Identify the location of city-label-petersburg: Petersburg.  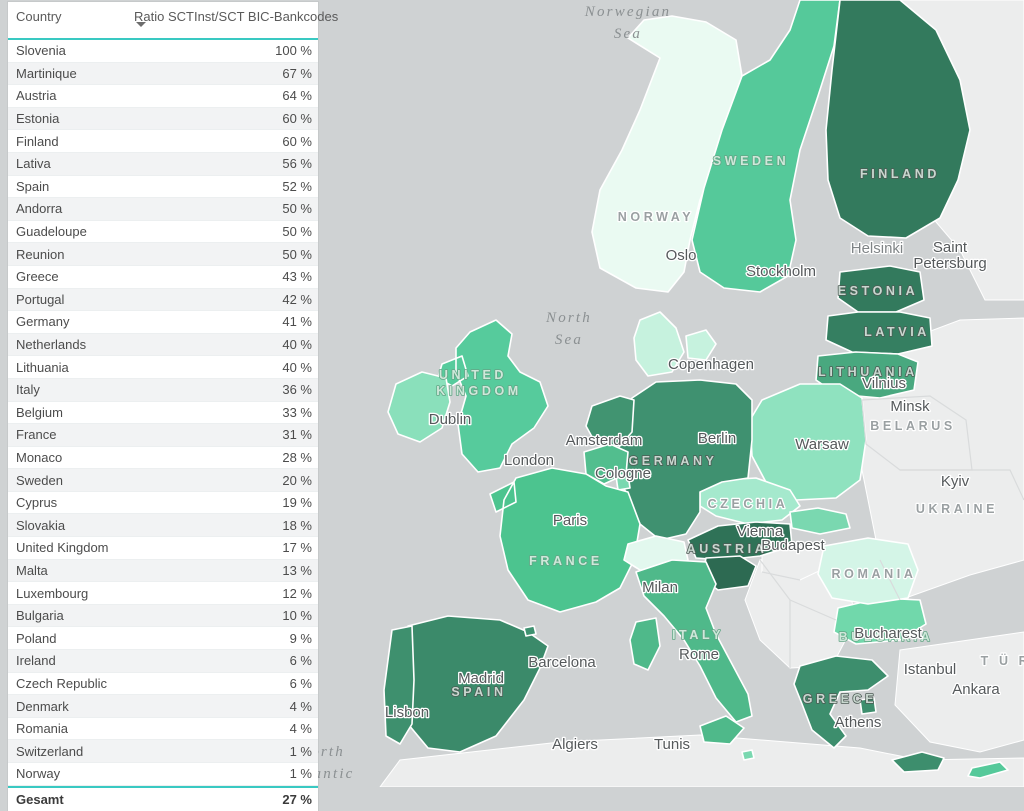
(949, 263).